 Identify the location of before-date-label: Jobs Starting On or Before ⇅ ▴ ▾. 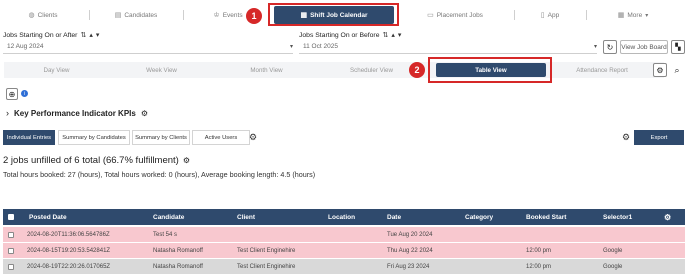
(350, 35).